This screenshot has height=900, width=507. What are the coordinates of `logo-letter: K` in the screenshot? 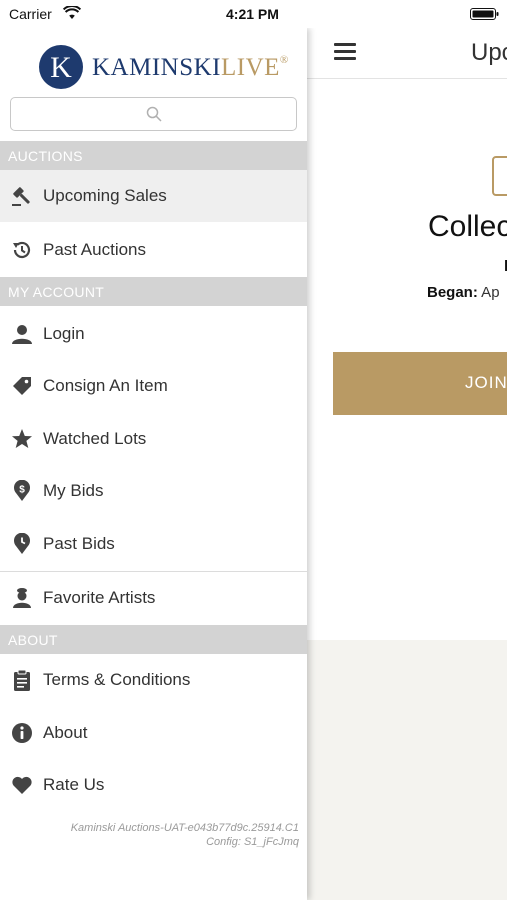 It's located at (61, 67).